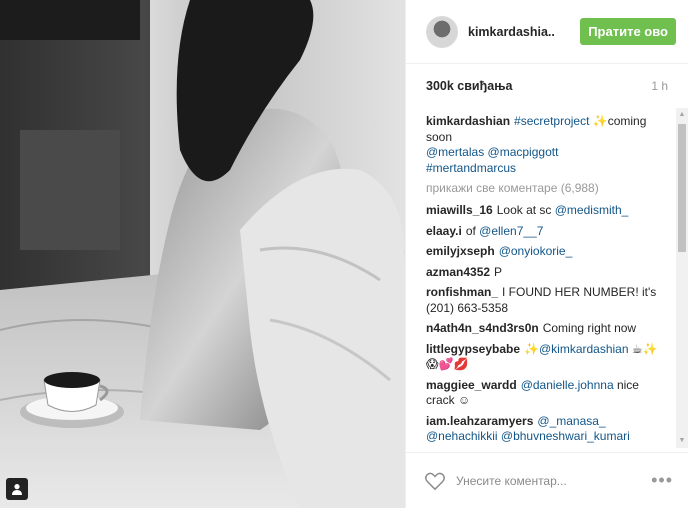 The image size is (688, 508). Describe the element at coordinates (659, 86) in the screenshot. I see `post-time: 1 h` at that location.